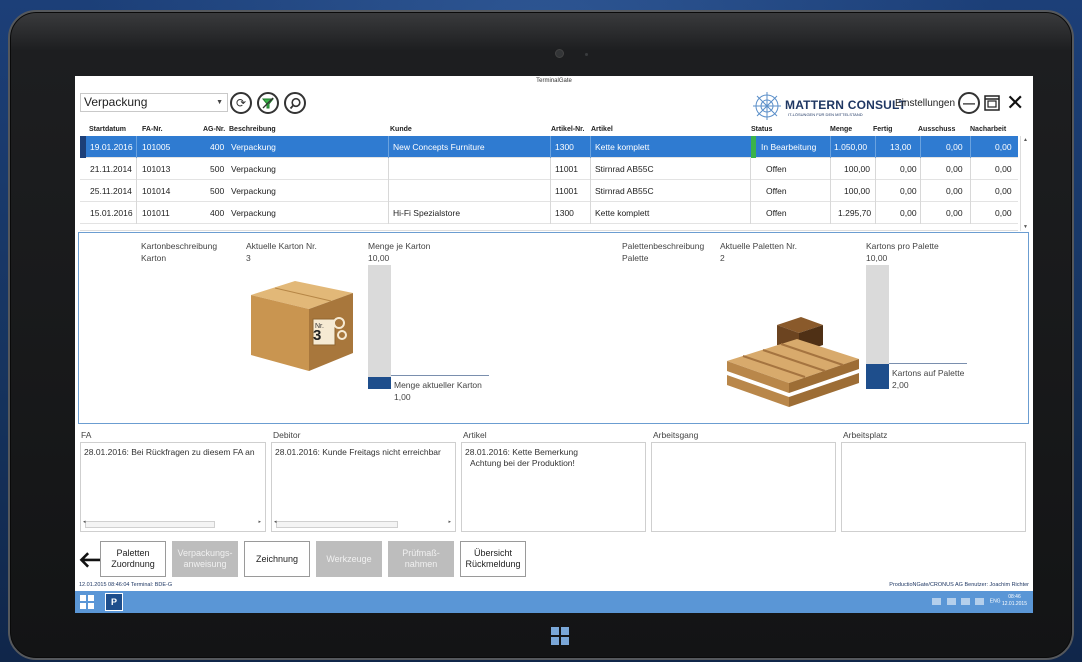  I want to click on col-artikel-nr: Artikel-Nr., so click(567, 129).